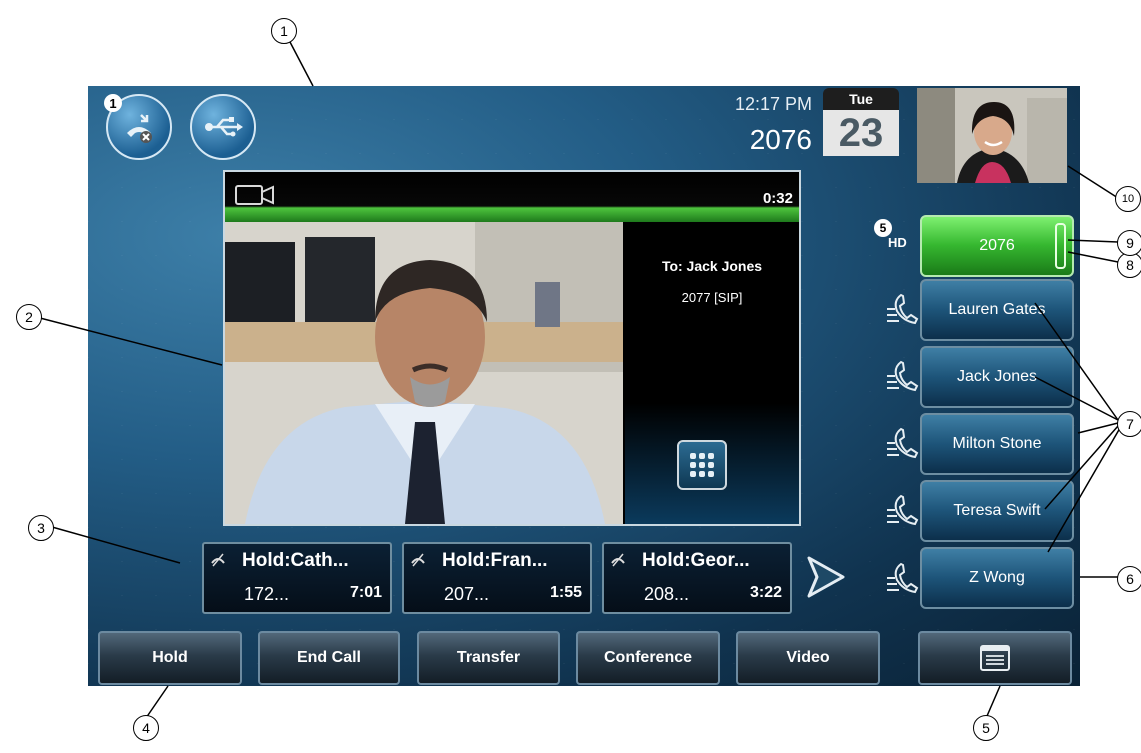 This screenshot has width=1141, height=753. I want to click on callout-3: 3, so click(41, 528).